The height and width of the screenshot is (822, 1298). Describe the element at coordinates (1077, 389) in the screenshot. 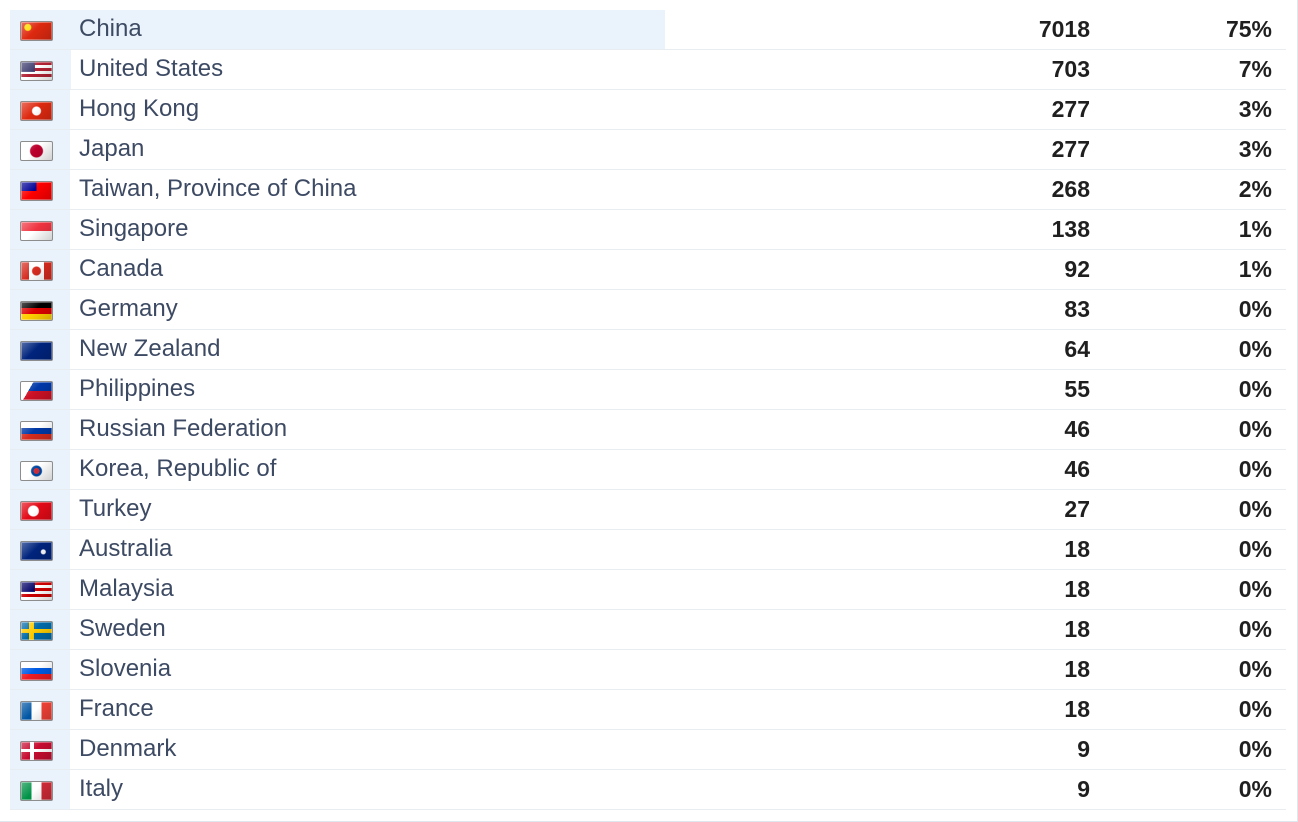

I see `visit-count: 55` at that location.